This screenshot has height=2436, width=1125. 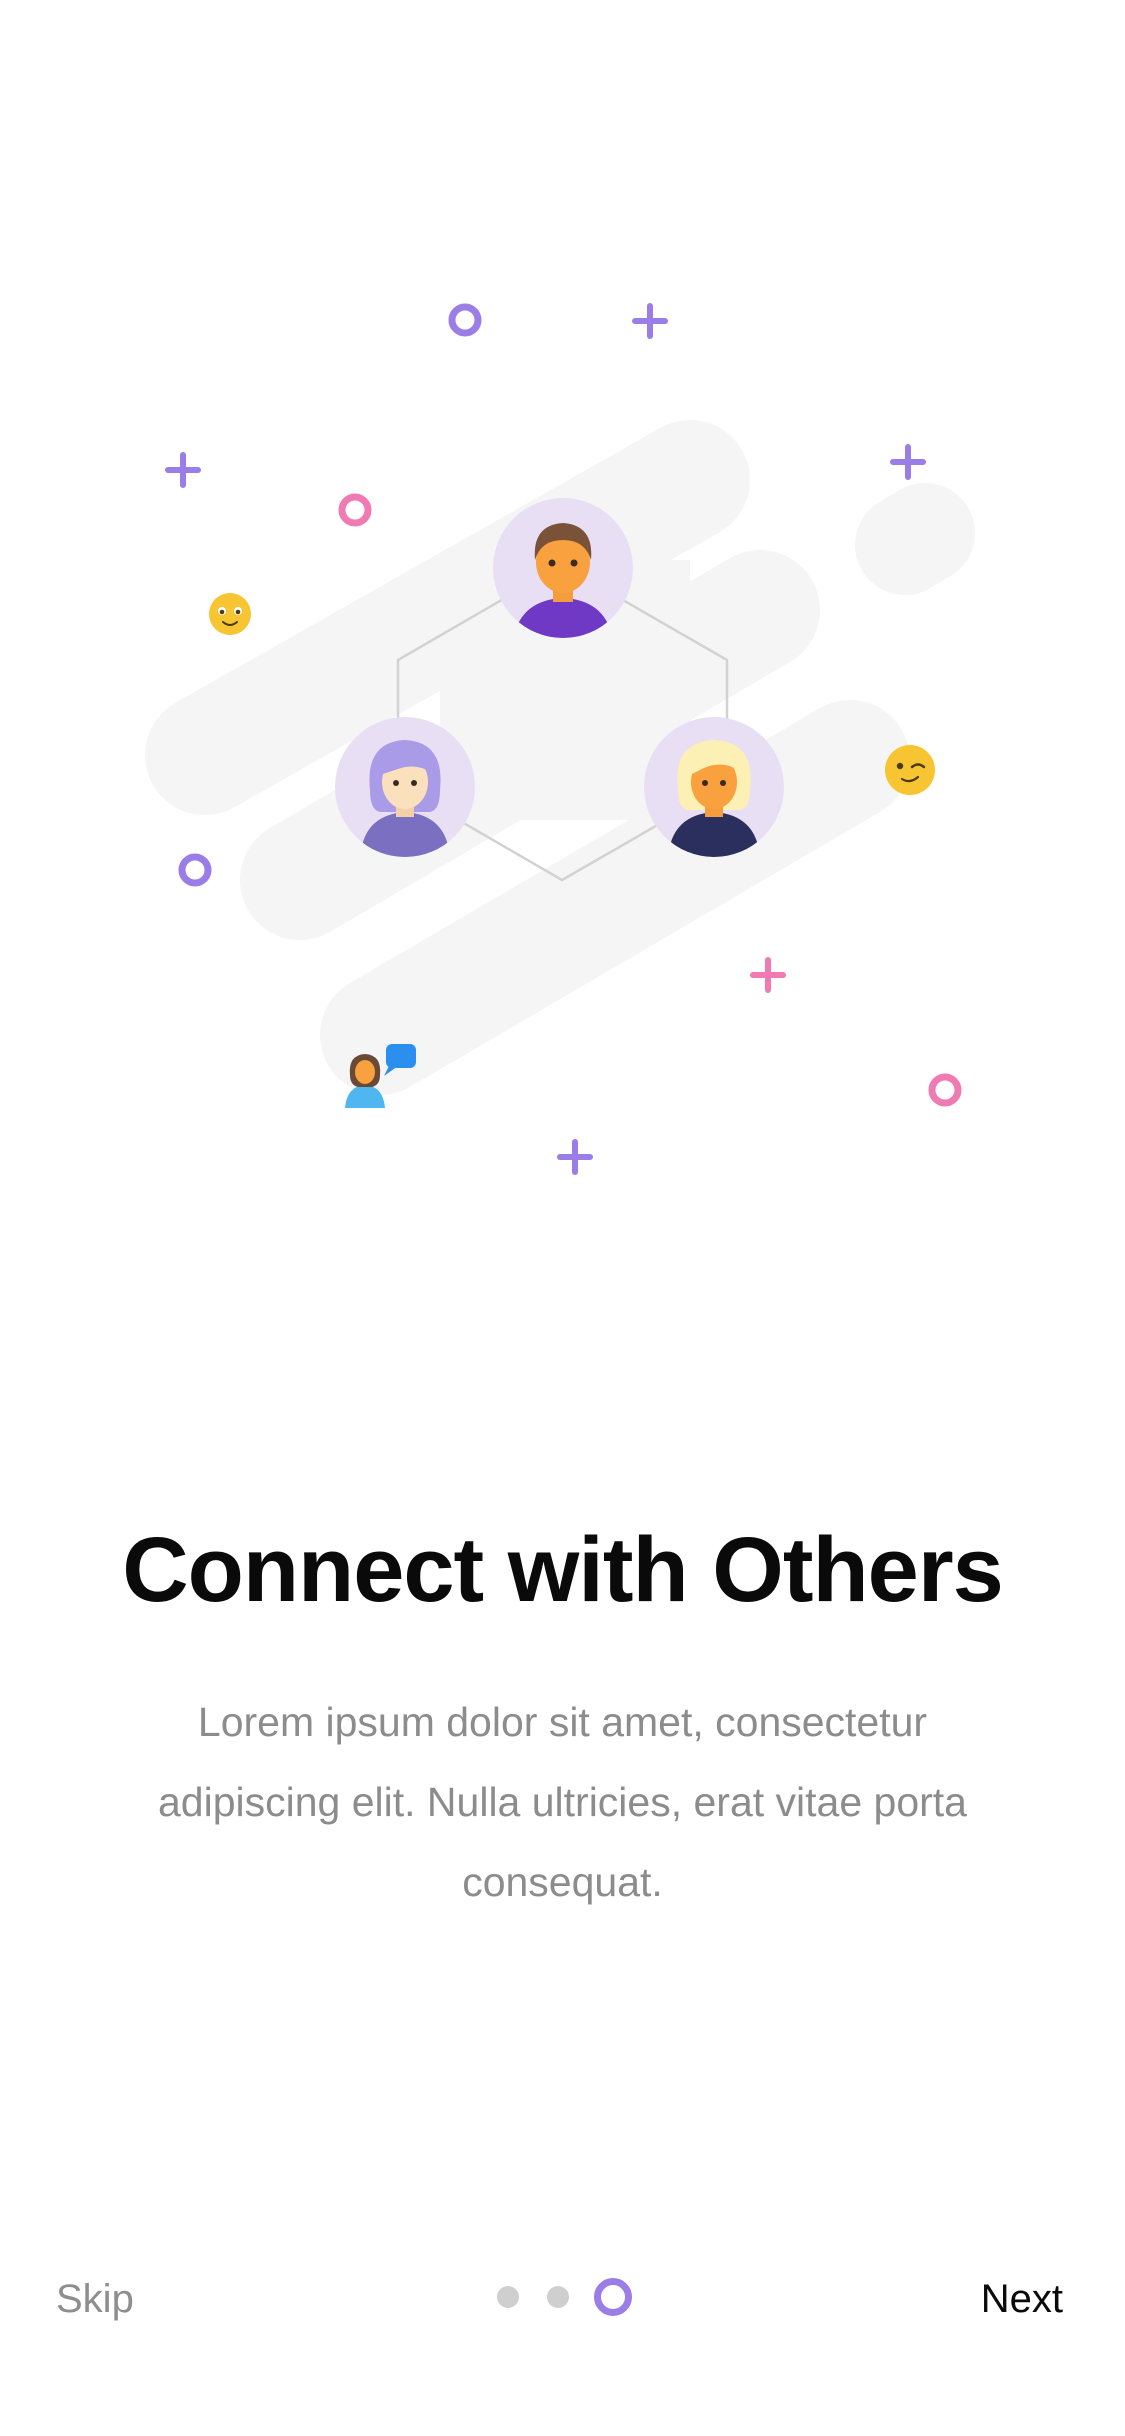 I want to click on emoji-wink-icon, so click(x=910, y=770).